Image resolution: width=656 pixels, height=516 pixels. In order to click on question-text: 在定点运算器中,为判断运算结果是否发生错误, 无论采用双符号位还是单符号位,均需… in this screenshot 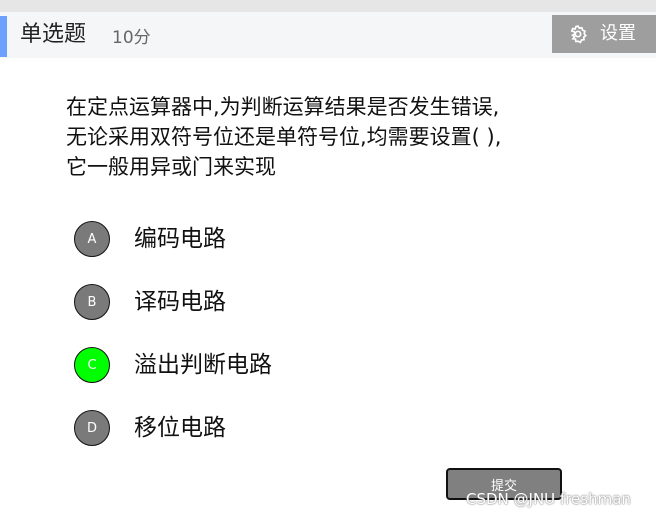, I will do `click(326, 137)`.